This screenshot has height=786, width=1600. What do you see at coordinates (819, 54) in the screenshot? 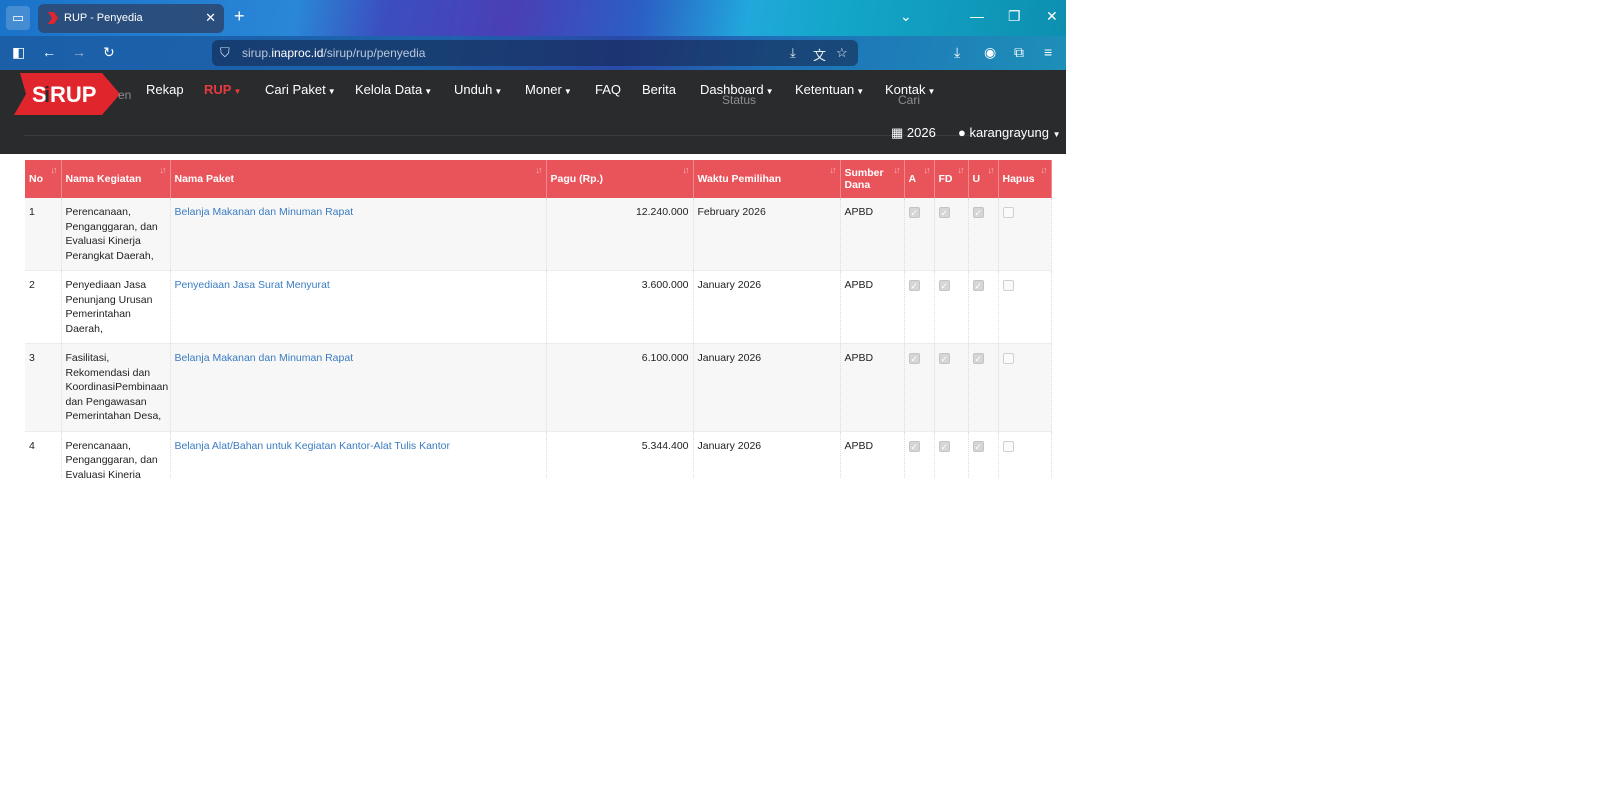
I see `translate-icon: 文` at bounding box center [819, 54].